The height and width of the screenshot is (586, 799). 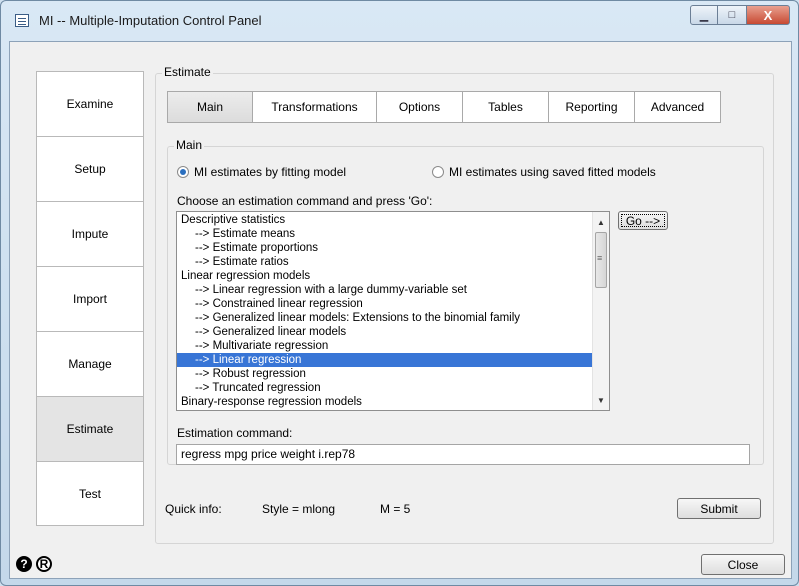 What do you see at coordinates (386, 220) in the screenshot?
I see `list-item: Descriptive statistics` at bounding box center [386, 220].